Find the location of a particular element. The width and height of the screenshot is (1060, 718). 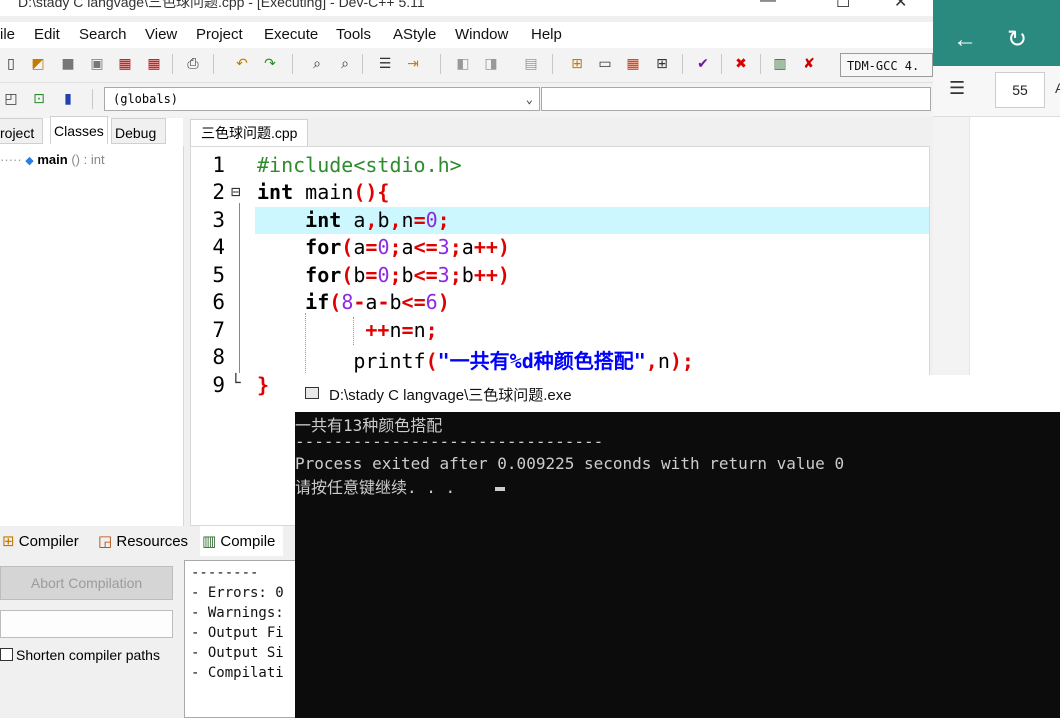

code-line-1: #include<stdio.h> is located at coordinates (359, 165).